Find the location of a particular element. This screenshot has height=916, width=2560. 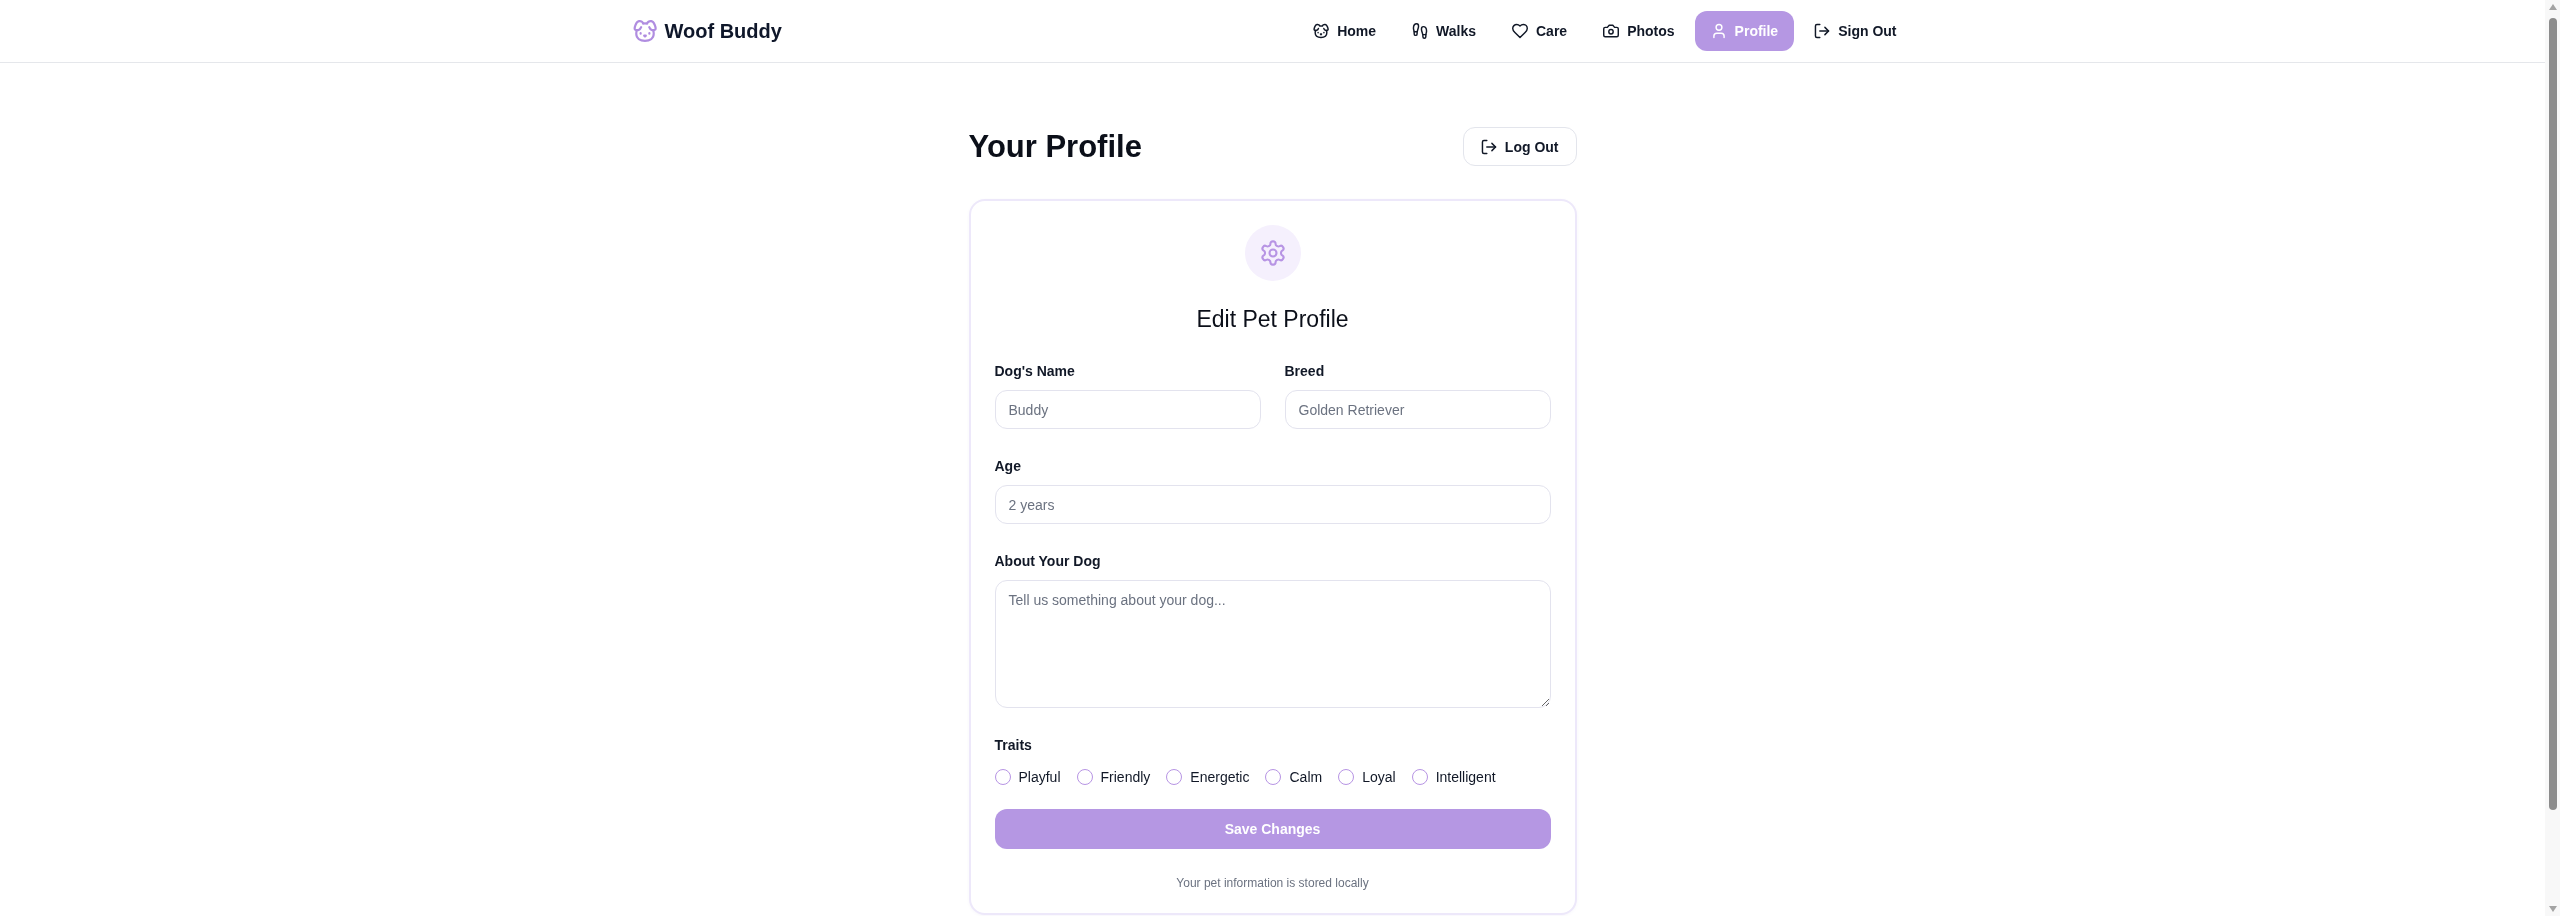

scroll-down-arrow-icon is located at coordinates (2552, 909).